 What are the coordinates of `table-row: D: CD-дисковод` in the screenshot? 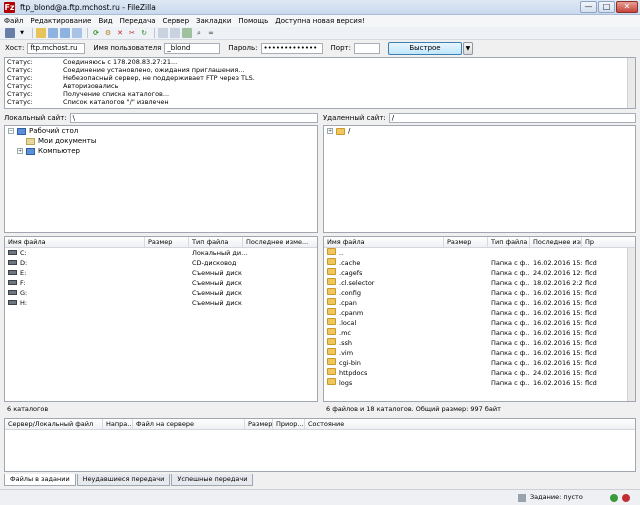 It's located at (161, 263).